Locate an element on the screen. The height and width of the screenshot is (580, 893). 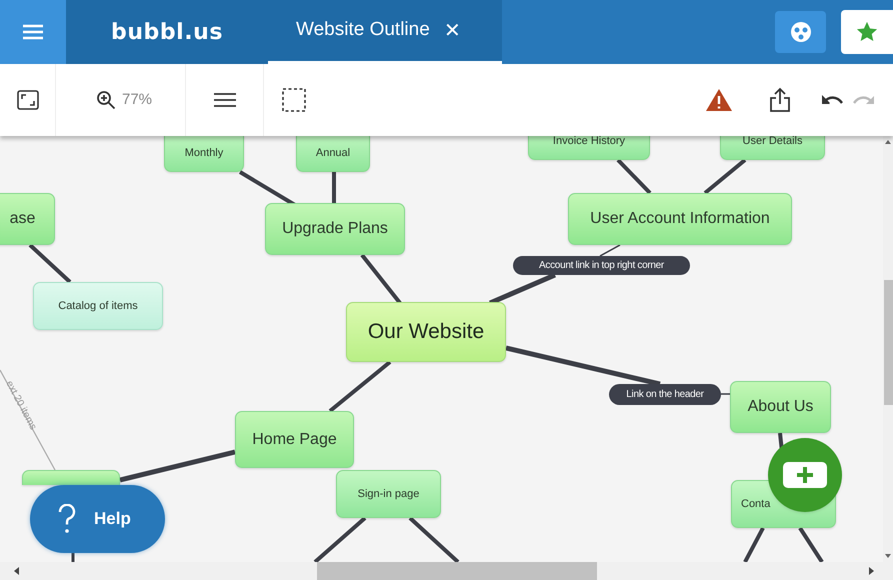
mindmap-node: Home Page is located at coordinates (294, 439).